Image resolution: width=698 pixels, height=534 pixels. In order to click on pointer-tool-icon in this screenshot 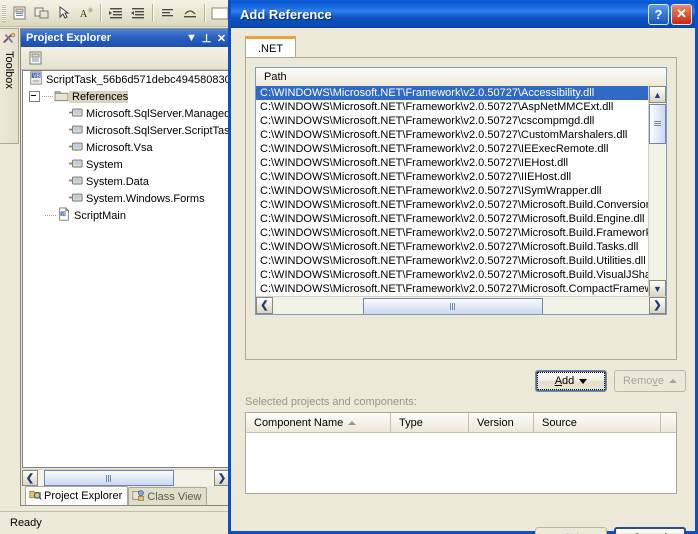, I will do `click(64, 13)`.